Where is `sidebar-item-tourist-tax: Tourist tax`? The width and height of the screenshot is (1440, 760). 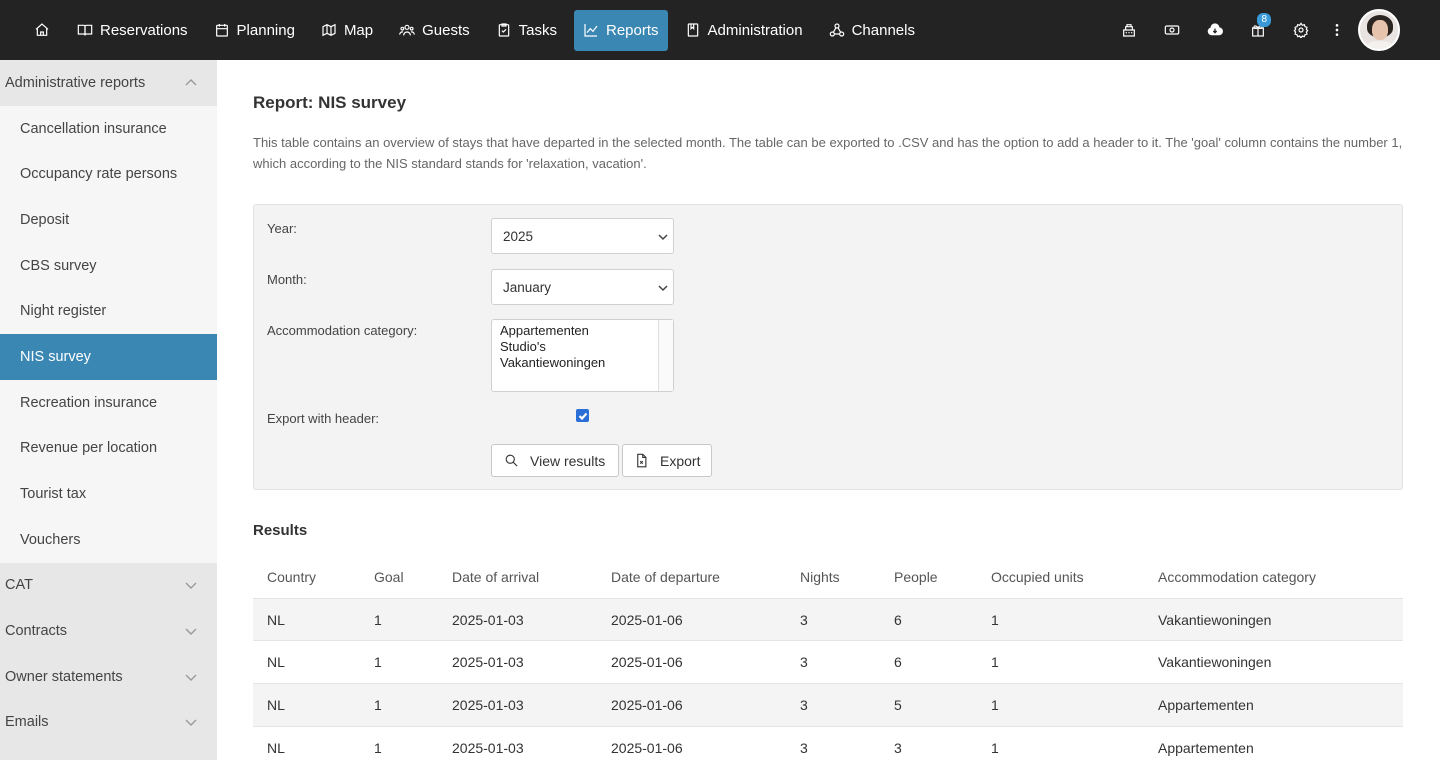
sidebar-item-tourist-tax: Tourist tax is located at coordinates (108, 494).